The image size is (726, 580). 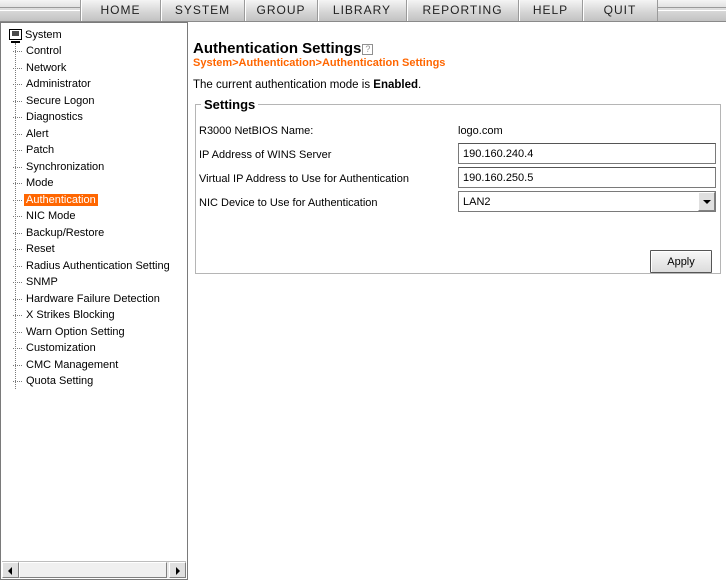 I want to click on sidebar-item-snmp: SNMP, so click(x=98, y=282).